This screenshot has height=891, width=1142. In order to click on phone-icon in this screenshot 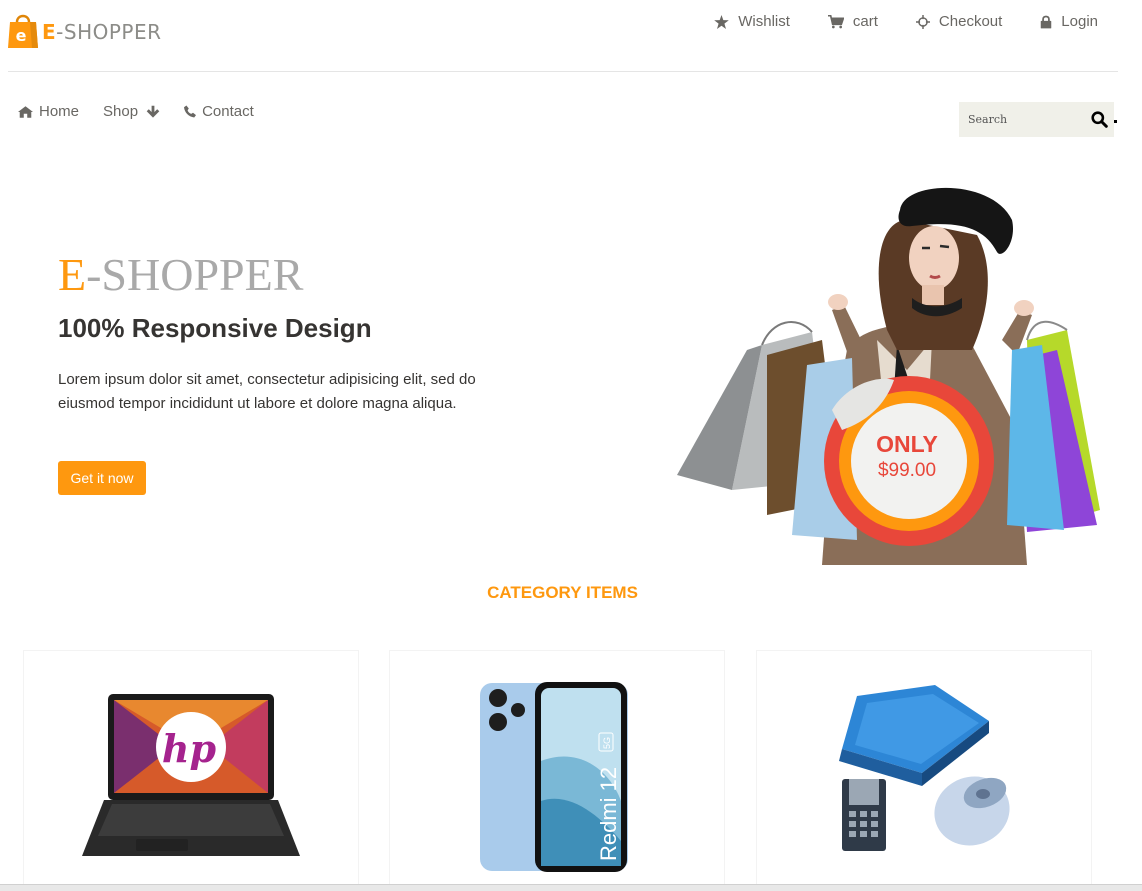, I will do `click(190, 111)`.